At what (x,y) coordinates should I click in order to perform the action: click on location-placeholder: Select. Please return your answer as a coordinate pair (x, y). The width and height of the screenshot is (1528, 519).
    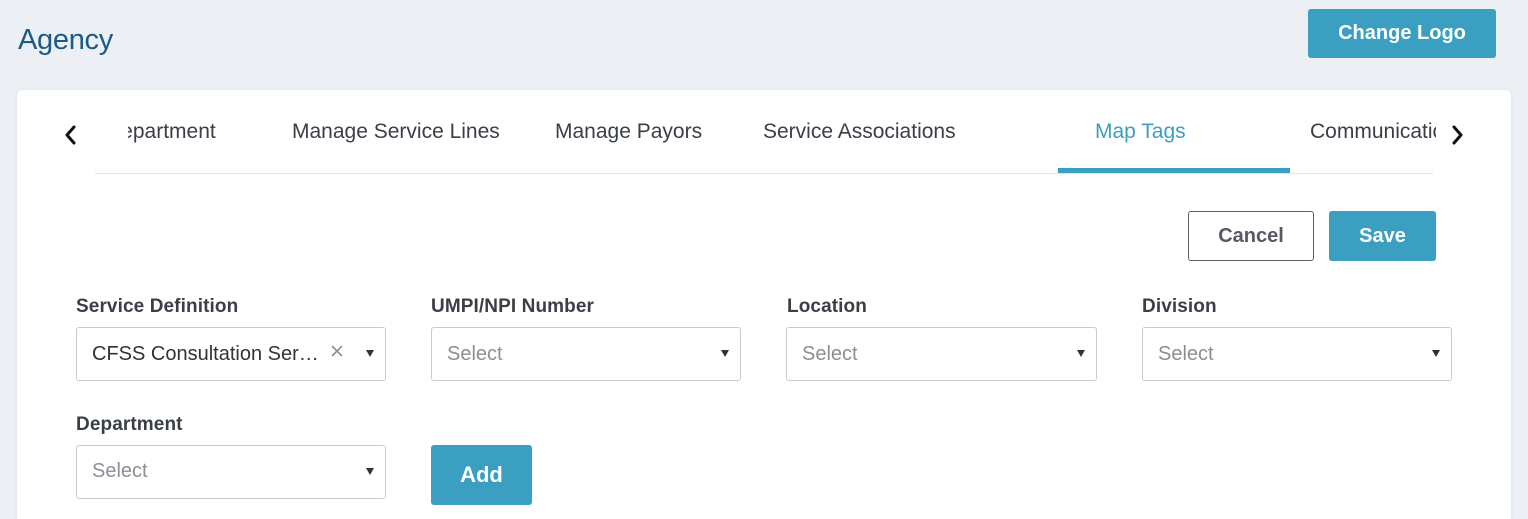
    Looking at the image, I should click on (830, 354).